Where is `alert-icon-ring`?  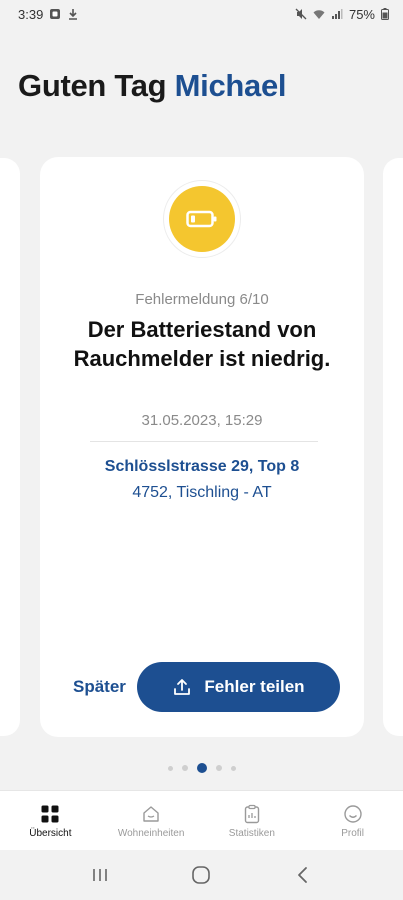 alert-icon-ring is located at coordinates (202, 219).